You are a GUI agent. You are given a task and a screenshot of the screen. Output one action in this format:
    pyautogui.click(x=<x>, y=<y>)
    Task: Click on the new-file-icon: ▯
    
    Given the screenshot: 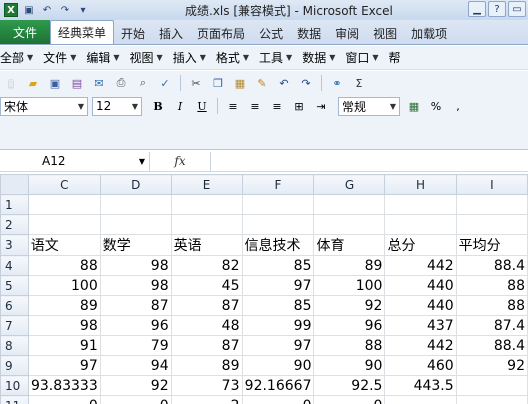 What is the action you would take?
    pyautogui.click(x=11, y=83)
    